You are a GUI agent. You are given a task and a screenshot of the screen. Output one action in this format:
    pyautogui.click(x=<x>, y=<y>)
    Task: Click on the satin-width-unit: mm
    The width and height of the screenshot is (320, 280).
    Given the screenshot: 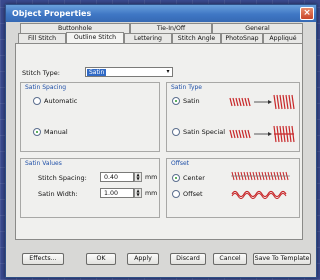 What is the action you would take?
    pyautogui.click(x=151, y=193)
    